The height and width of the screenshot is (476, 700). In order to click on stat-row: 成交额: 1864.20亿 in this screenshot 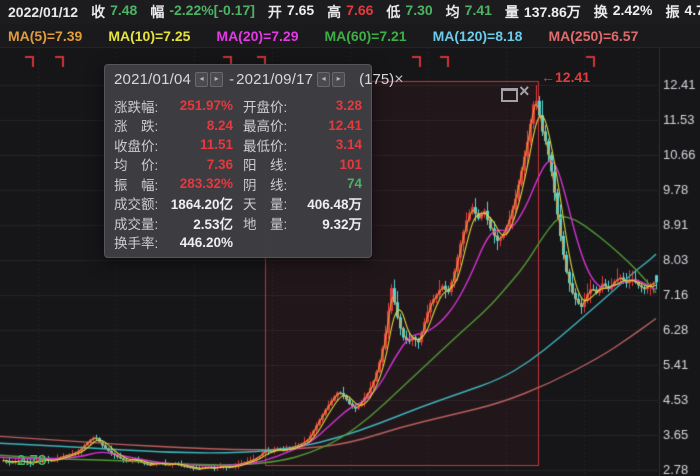, I will do `click(173, 205)`.